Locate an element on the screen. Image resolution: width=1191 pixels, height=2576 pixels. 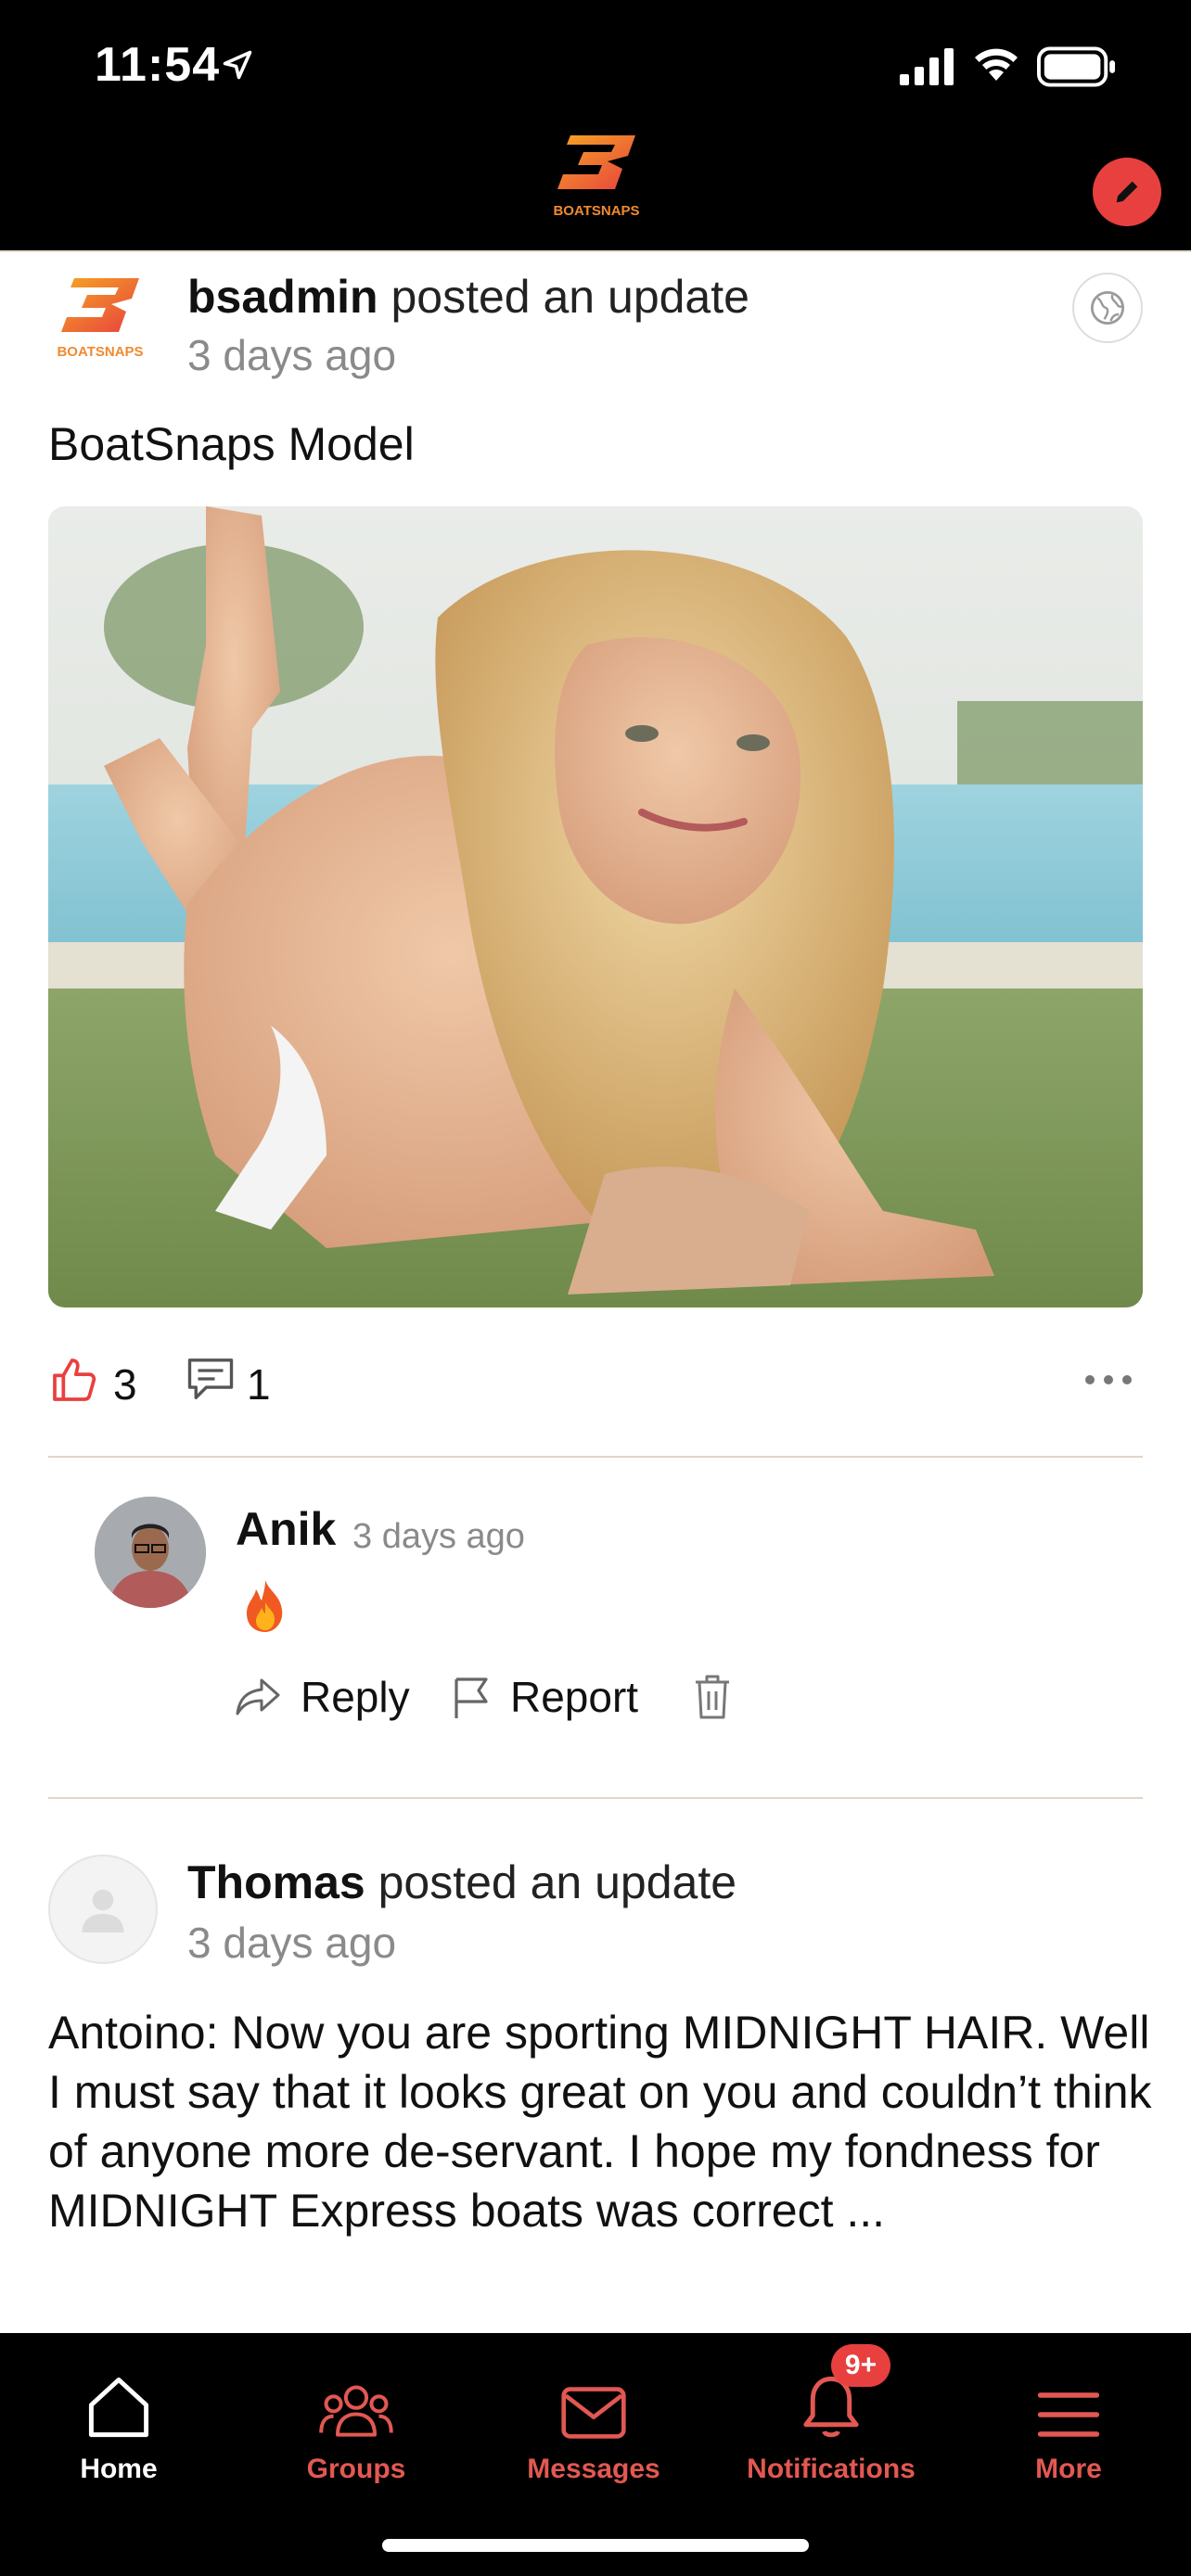
status-time: 11:54 is located at coordinates (158, 65).